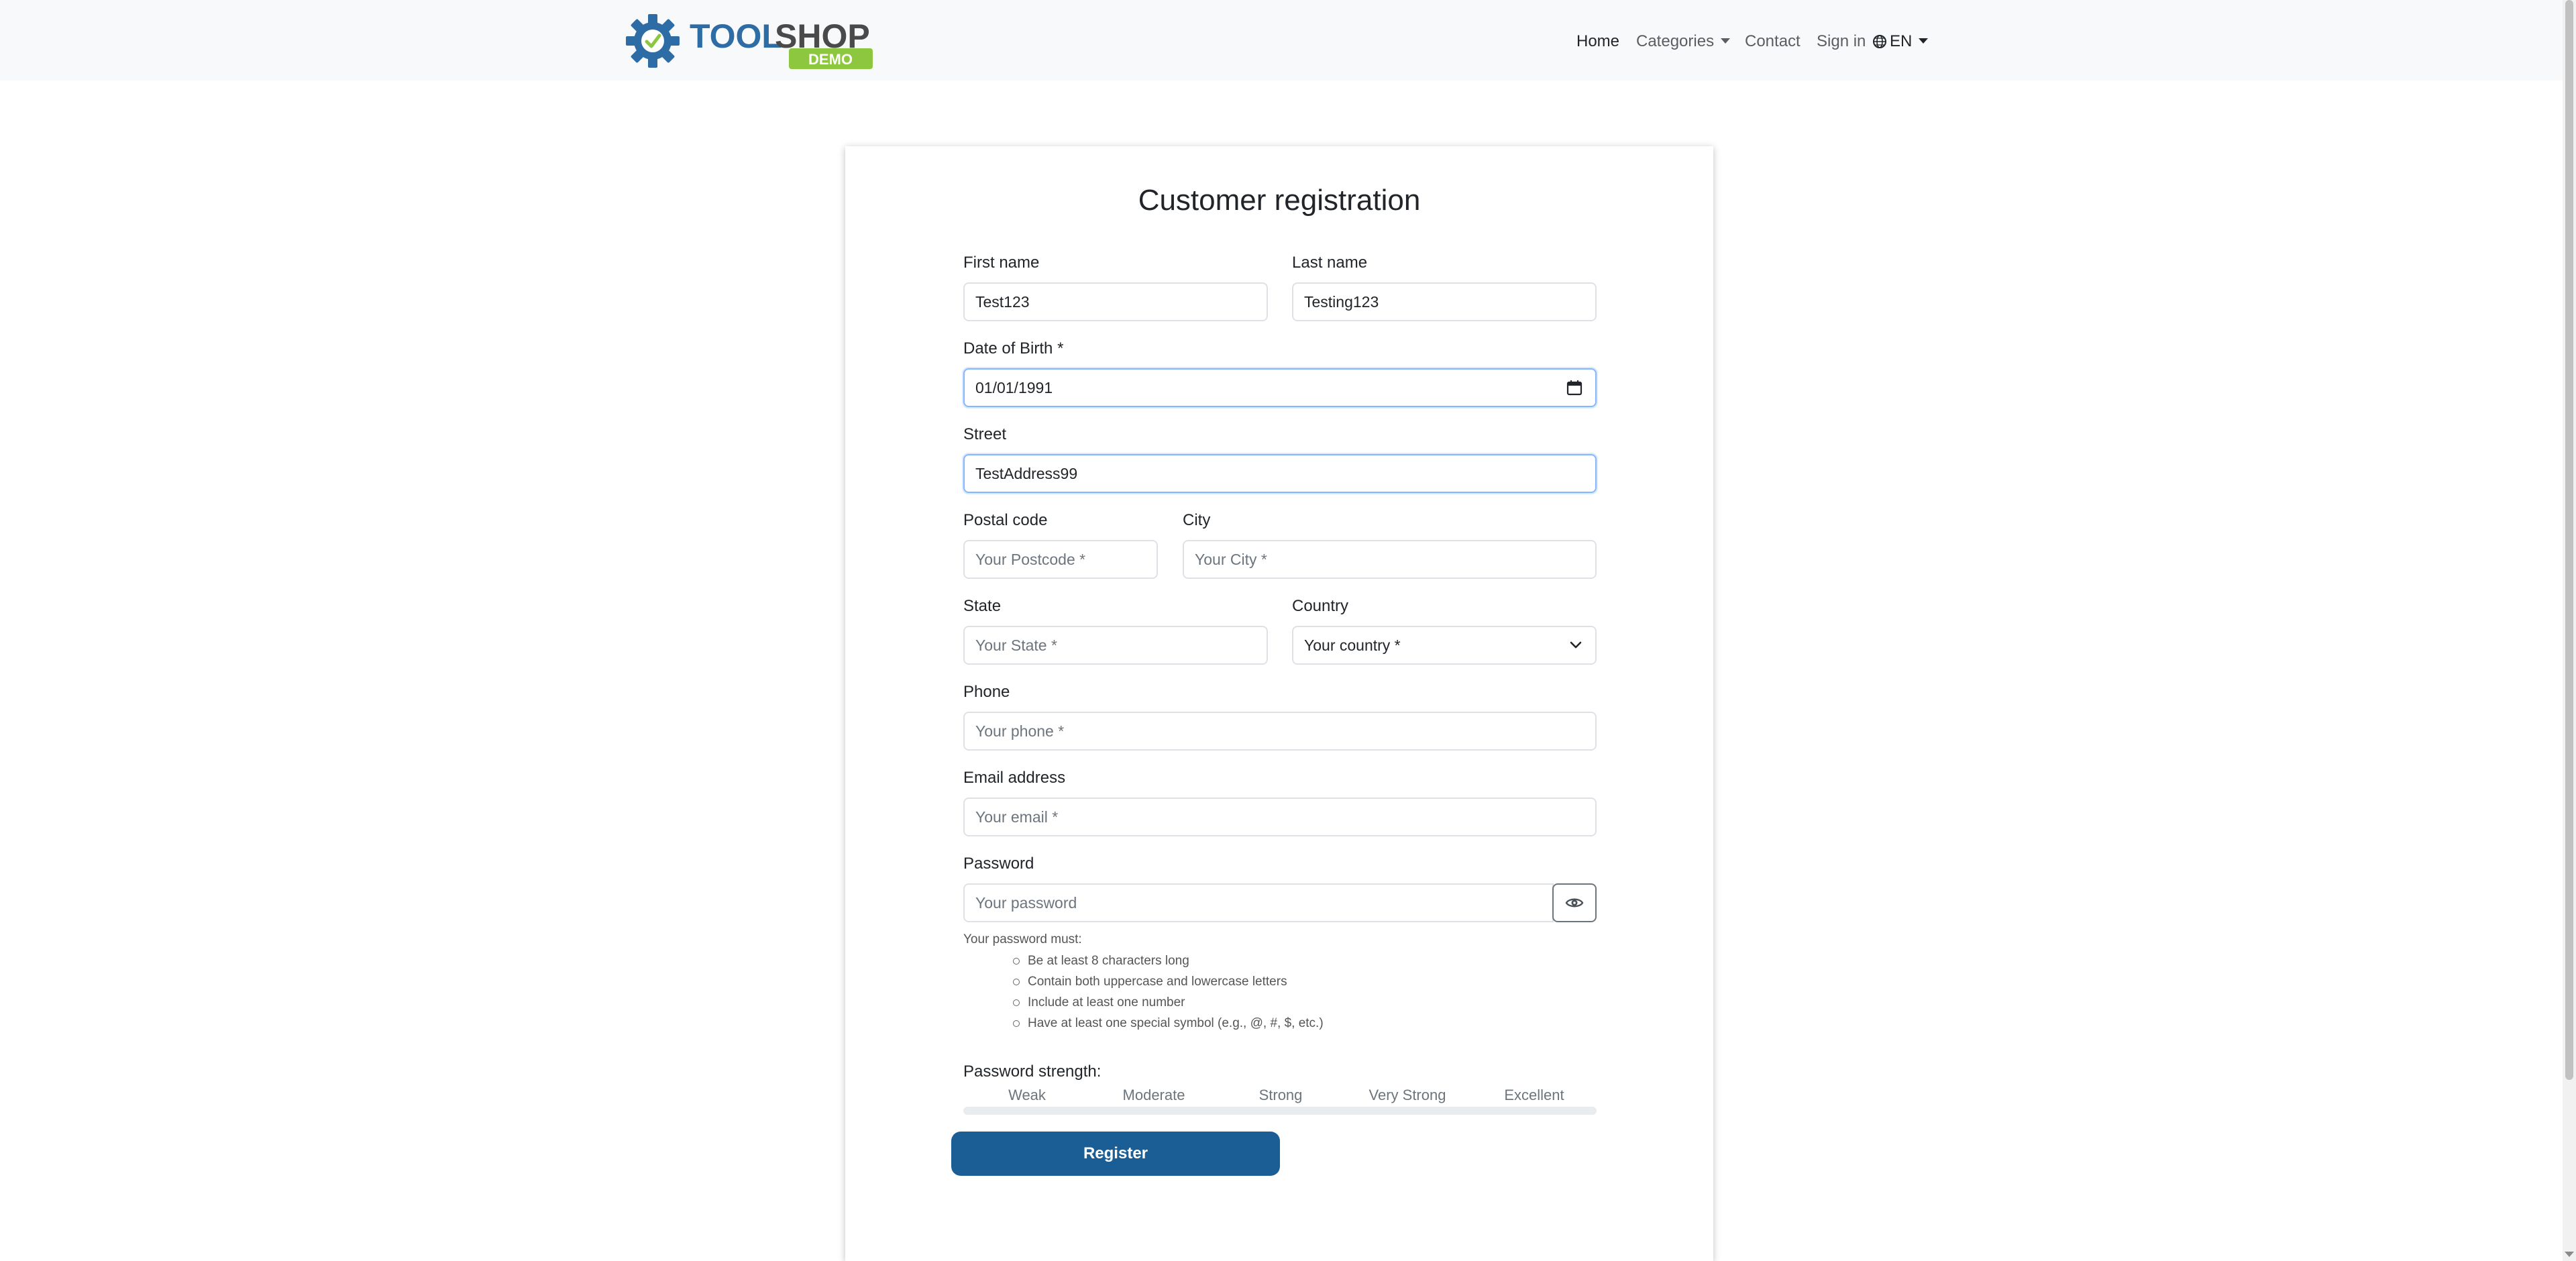 This screenshot has width=2576, height=1261. Describe the element at coordinates (1879, 41) in the screenshot. I see `globe-icon` at that location.